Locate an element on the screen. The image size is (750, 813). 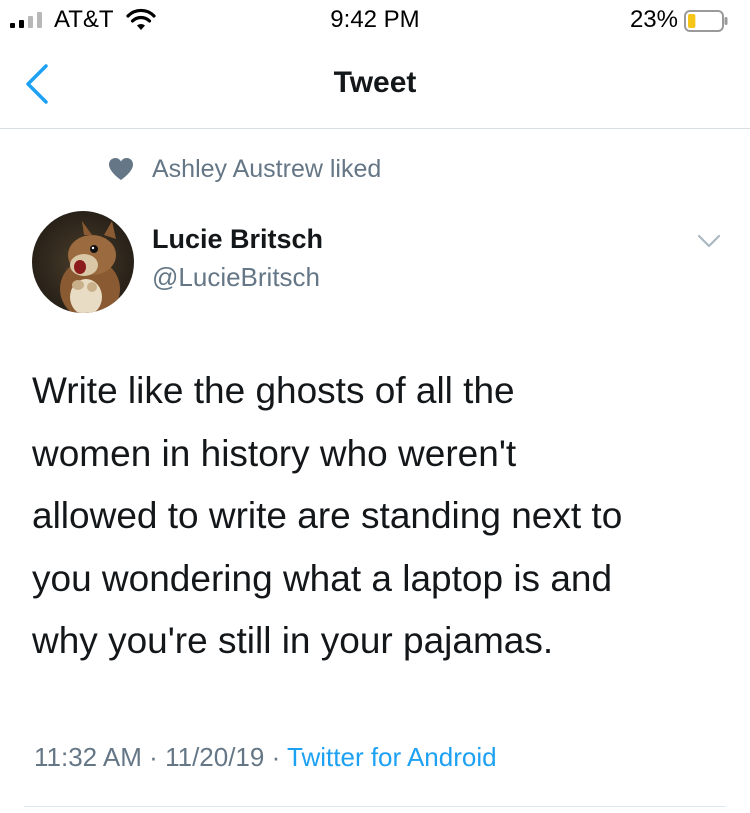
page-title: Tweet is located at coordinates (375, 82).